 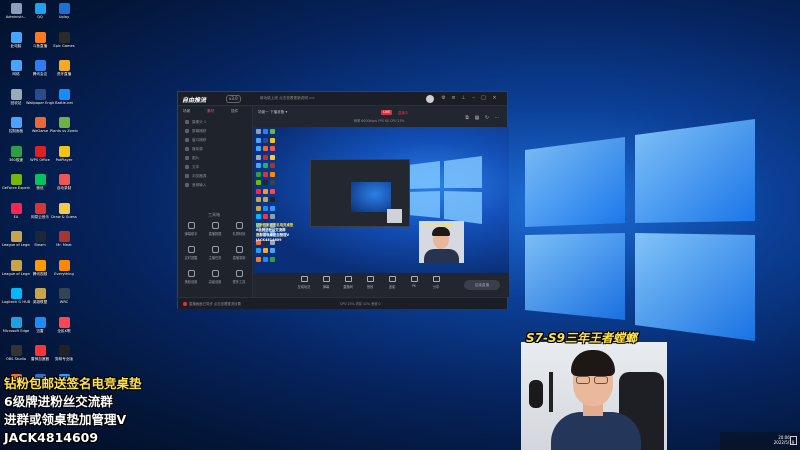 What do you see at coordinates (58, 401) in the screenshot?
I see `promo-line: 6级牌进粉丝交流群` at bounding box center [58, 401].